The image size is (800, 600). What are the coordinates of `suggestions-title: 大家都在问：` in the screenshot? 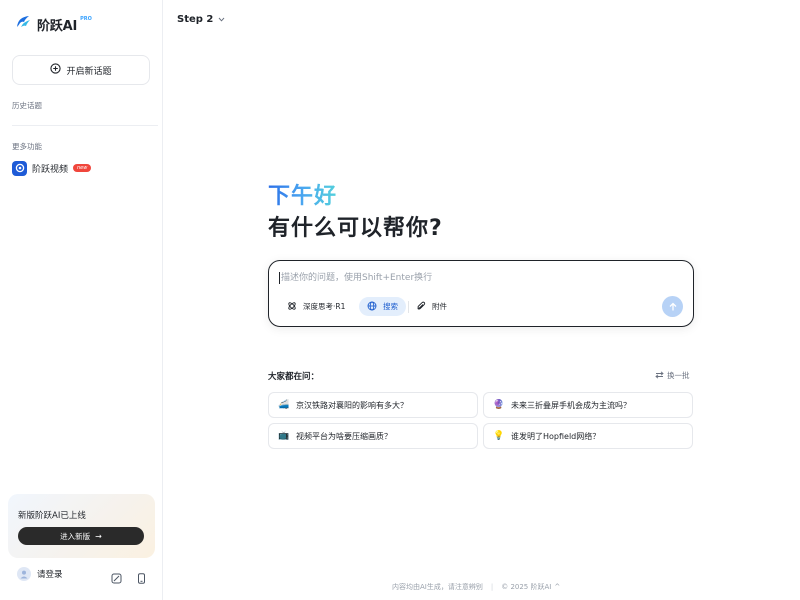 It's located at (294, 377).